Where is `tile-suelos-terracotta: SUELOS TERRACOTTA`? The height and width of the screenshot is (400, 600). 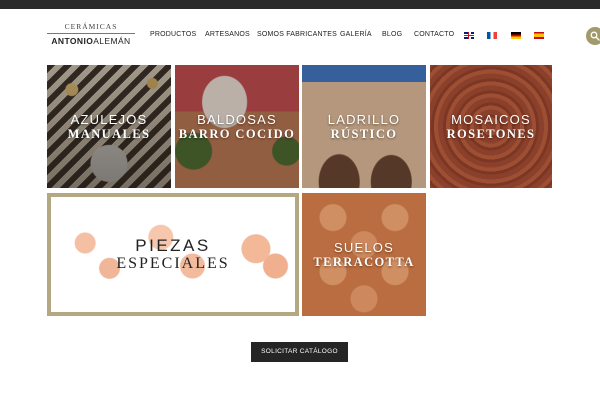 tile-suelos-terracotta: SUELOS TERRACOTTA is located at coordinates (364, 254).